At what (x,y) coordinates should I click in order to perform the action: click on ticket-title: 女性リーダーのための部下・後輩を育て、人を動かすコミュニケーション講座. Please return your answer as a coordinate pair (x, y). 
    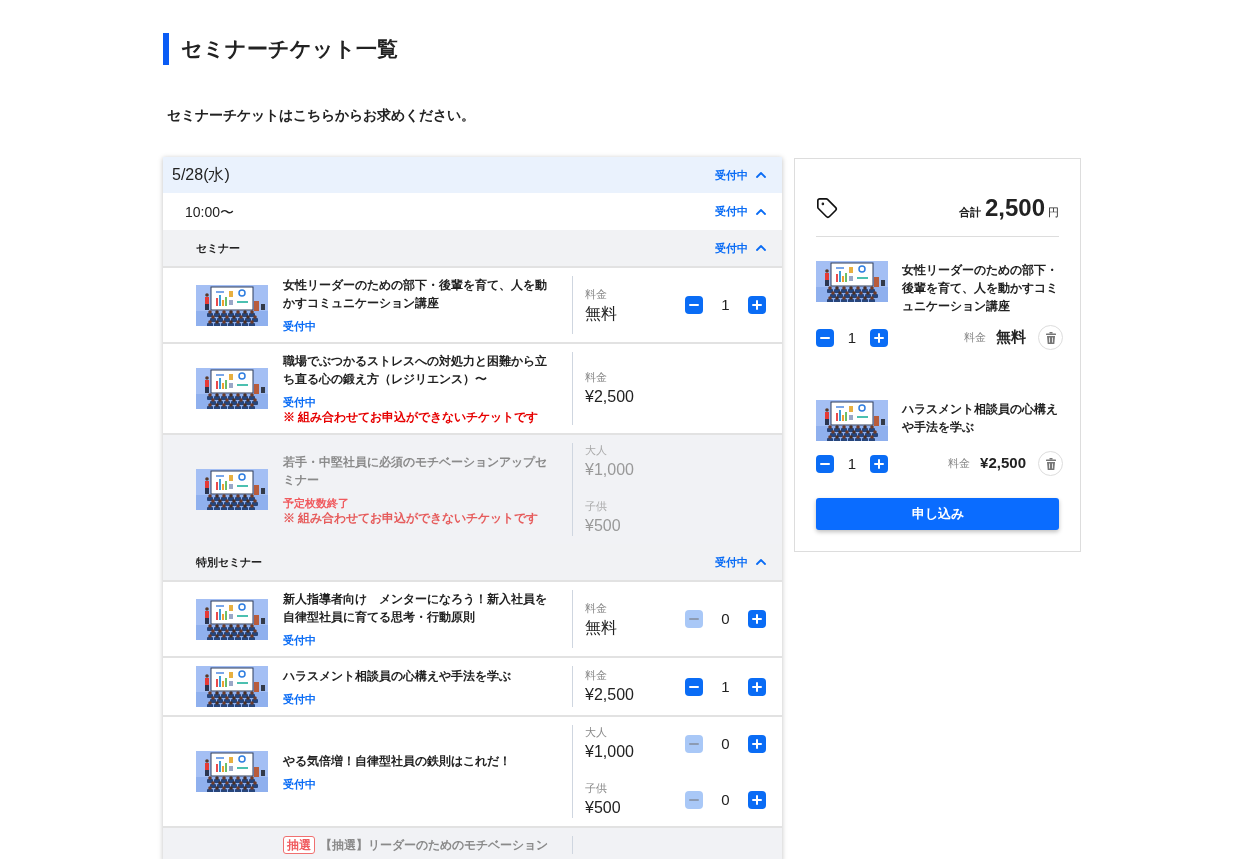
    Looking at the image, I should click on (415, 294).